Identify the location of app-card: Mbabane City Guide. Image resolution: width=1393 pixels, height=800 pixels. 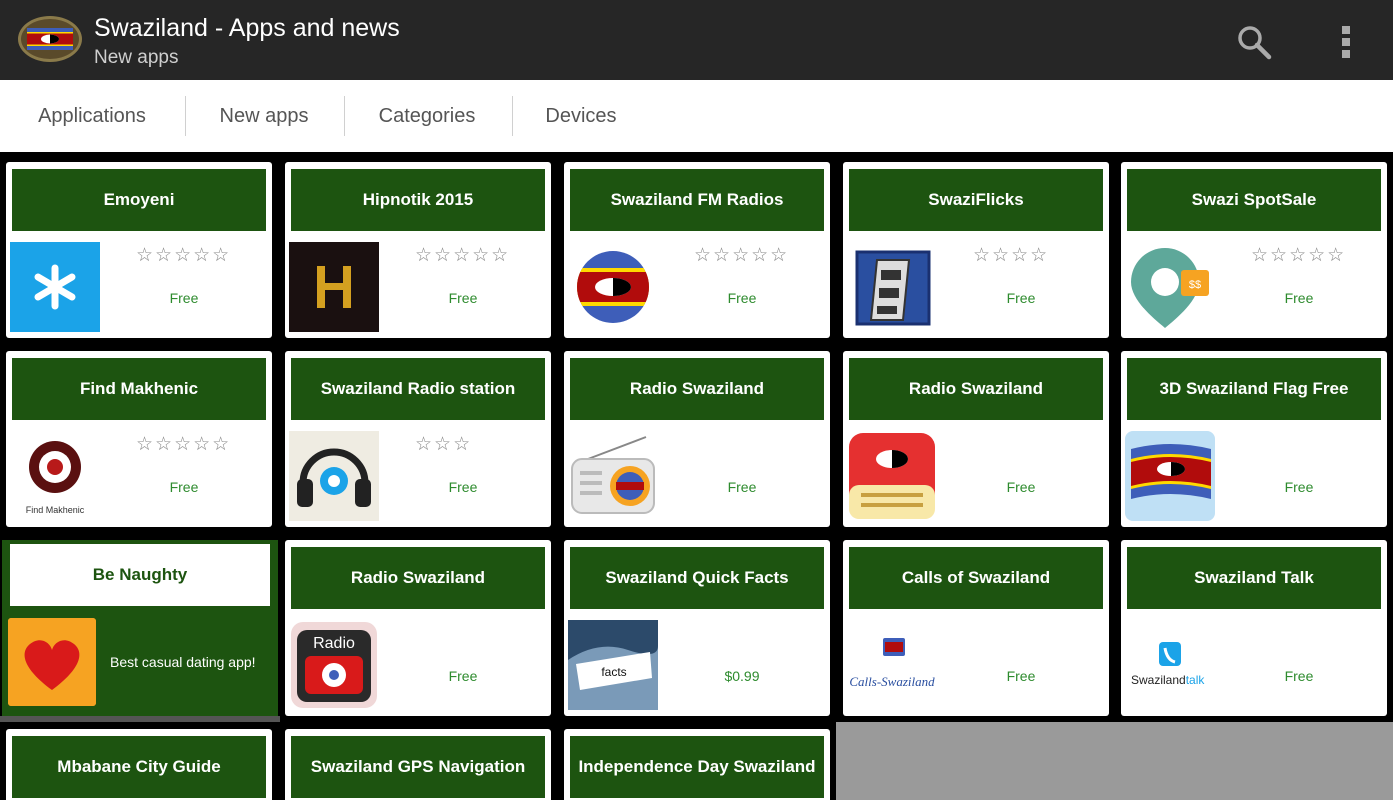
(139, 764).